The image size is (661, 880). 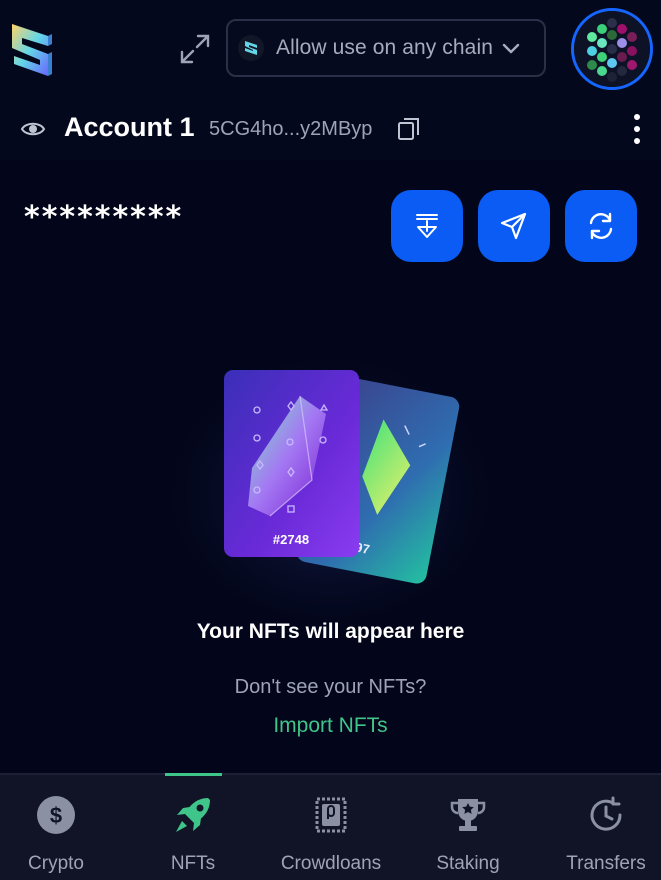 I want to click on swap-button, so click(x=601, y=226).